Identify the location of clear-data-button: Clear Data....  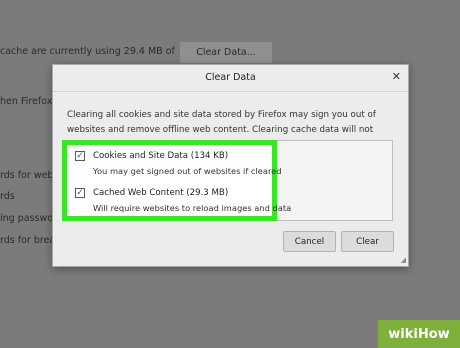
(226, 52).